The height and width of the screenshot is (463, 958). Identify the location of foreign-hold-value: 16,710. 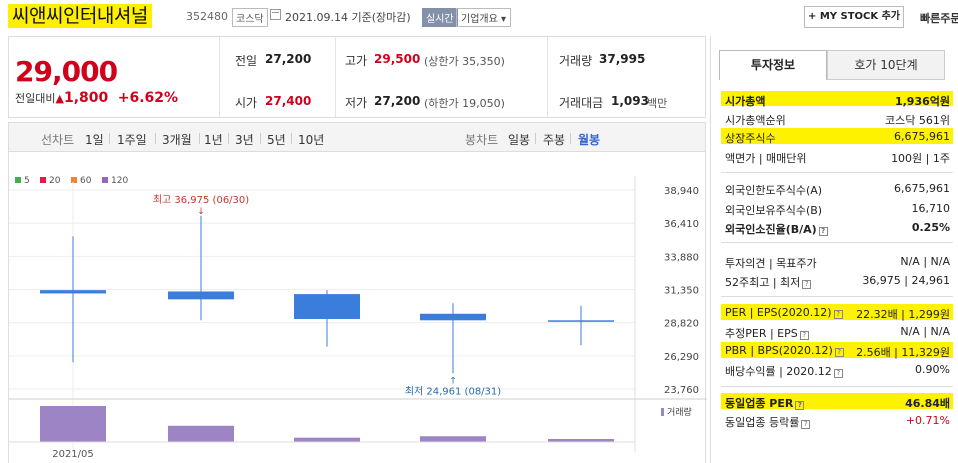
(931, 208).